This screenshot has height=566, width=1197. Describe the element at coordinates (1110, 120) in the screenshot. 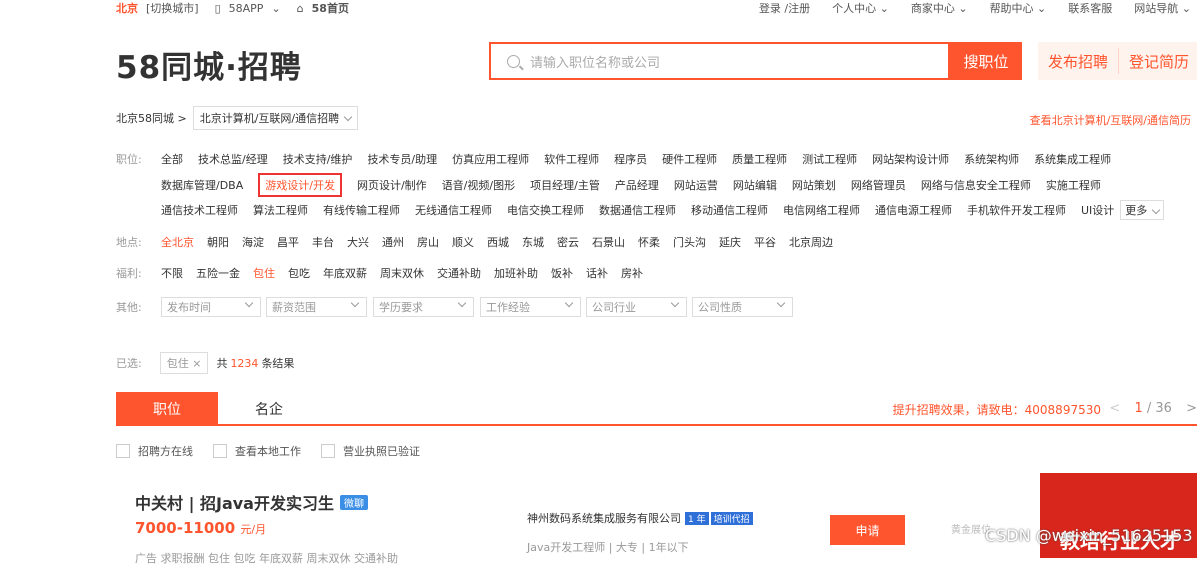

I see `view-resumes-link: 查看北京计算机/互联网/通信简历` at that location.